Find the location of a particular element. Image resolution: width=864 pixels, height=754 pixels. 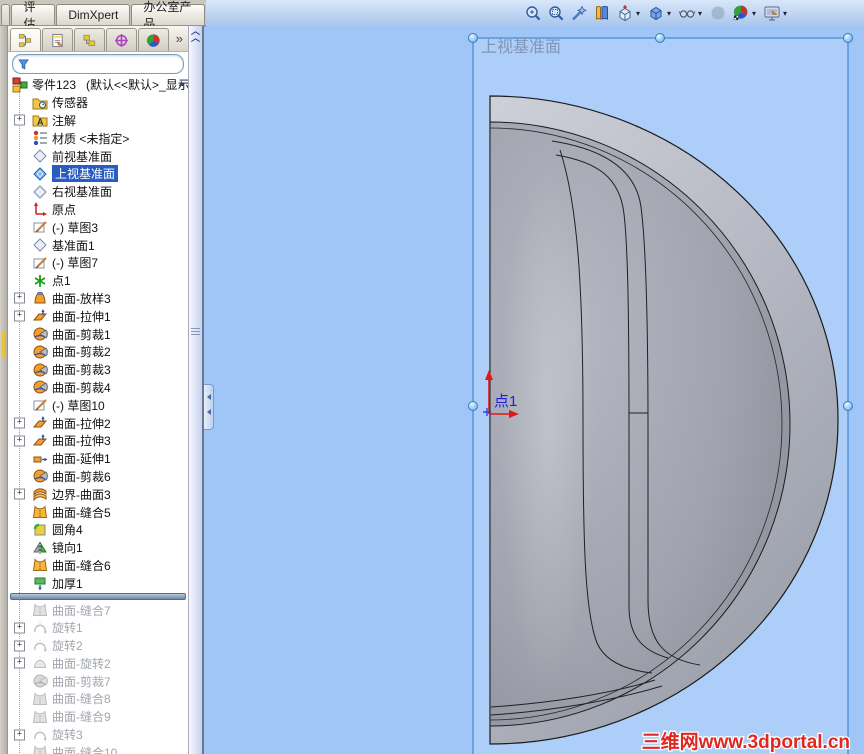

tree-item-1: 传感器 is located at coordinates (98, 103).